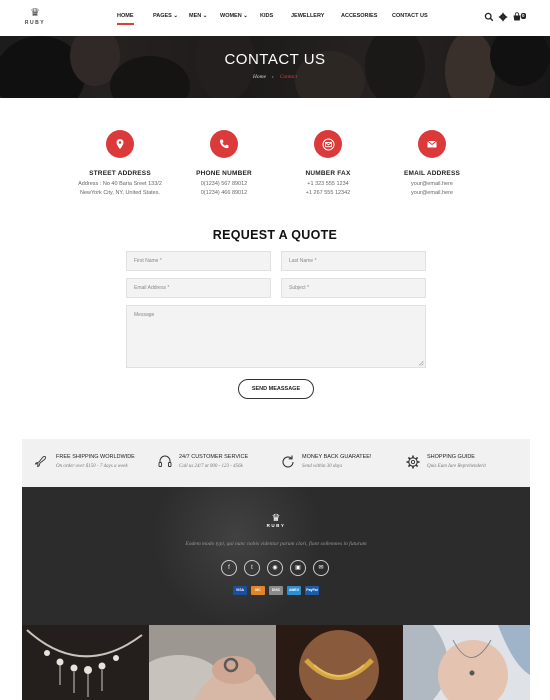 The image size is (550, 700). What do you see at coordinates (211, 466) in the screenshot?
I see `feature-subtitle: Call us 24/7 at 000 - 123 - 456k` at bounding box center [211, 466].